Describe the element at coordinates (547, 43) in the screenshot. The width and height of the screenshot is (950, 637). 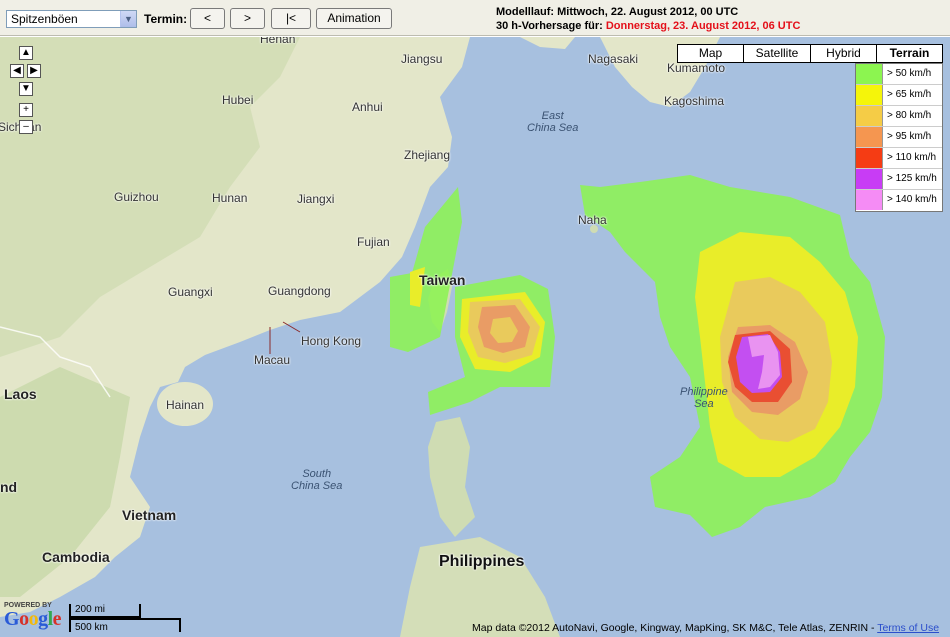
I see `korea-land` at that location.